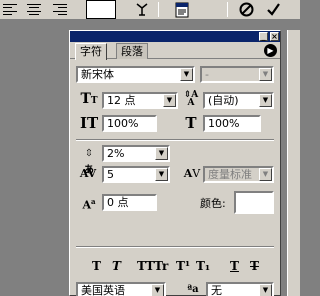 This screenshot has width=320, height=296. What do you see at coordinates (254, 266) in the screenshot?
I see `strikethrough-button: T` at bounding box center [254, 266].